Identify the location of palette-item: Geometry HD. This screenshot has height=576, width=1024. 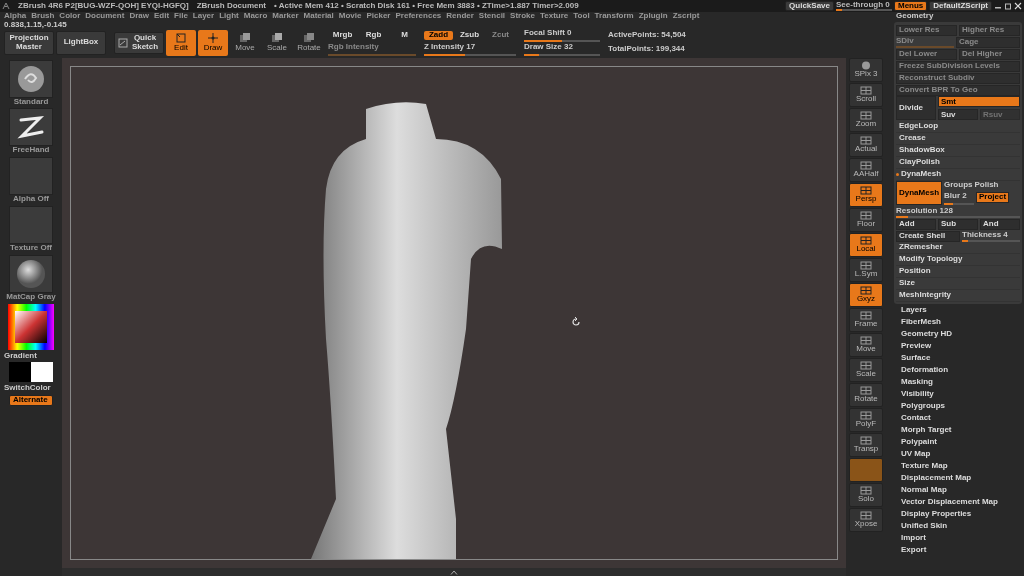
(958, 334).